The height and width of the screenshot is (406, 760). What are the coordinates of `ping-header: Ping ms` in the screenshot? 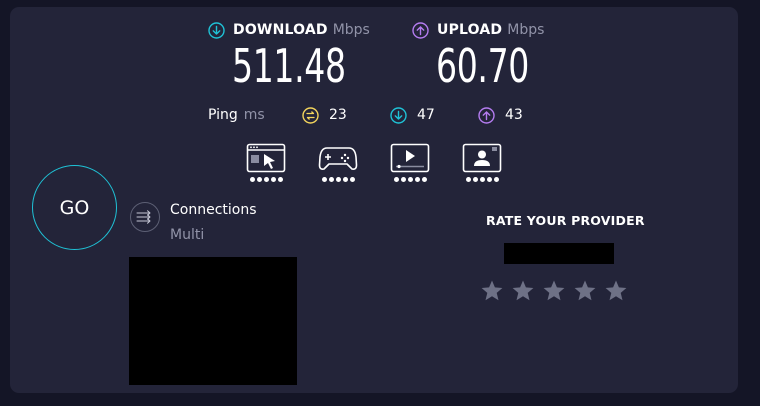 It's located at (236, 115).